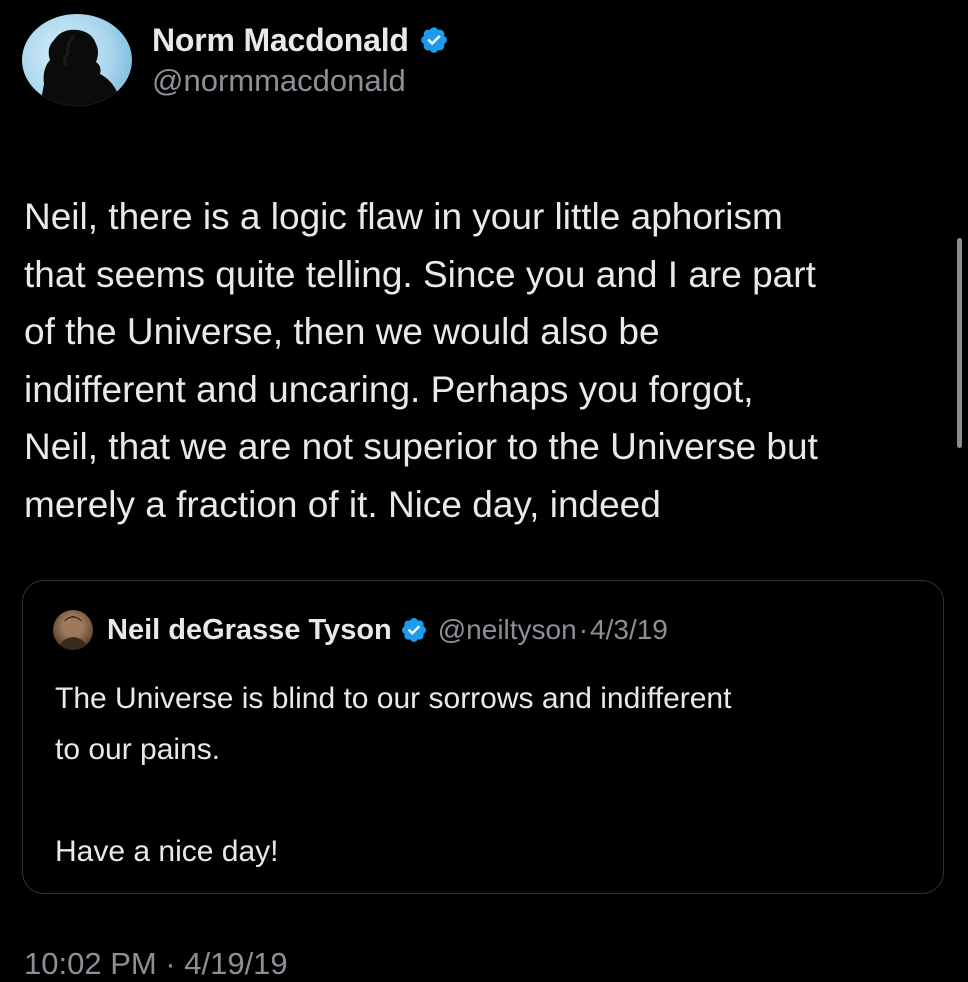 The height and width of the screenshot is (982, 968). What do you see at coordinates (300, 60) in the screenshot?
I see `author-info: Norm Macdonald @normmacdonald` at bounding box center [300, 60].